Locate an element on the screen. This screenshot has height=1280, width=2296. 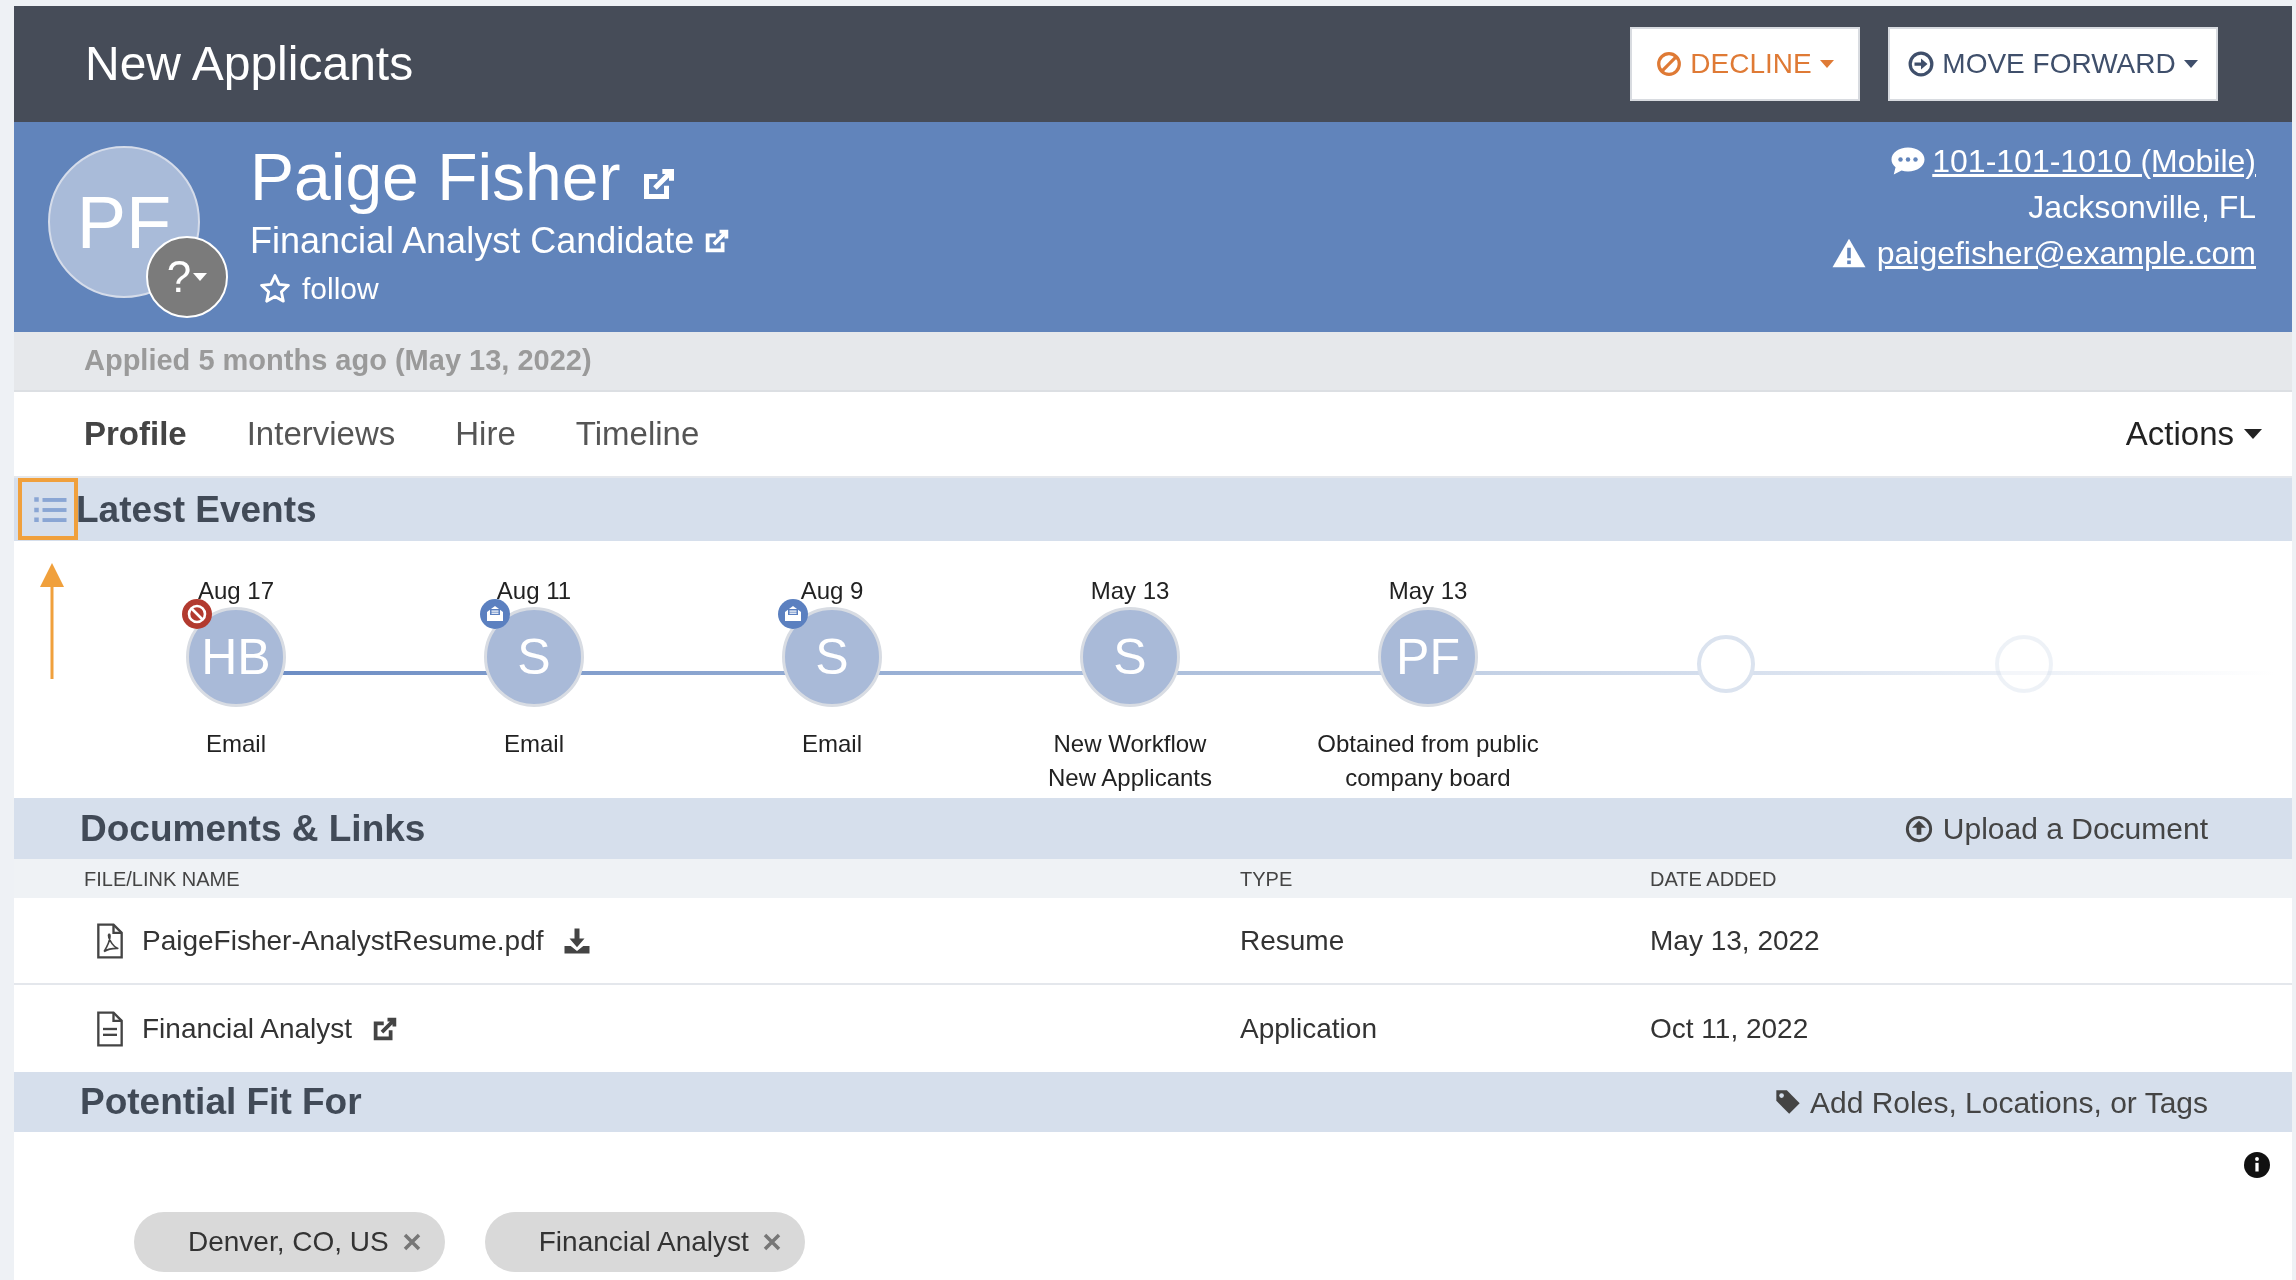
event-label: Obtained from public company board is located at coordinates (1428, 761).